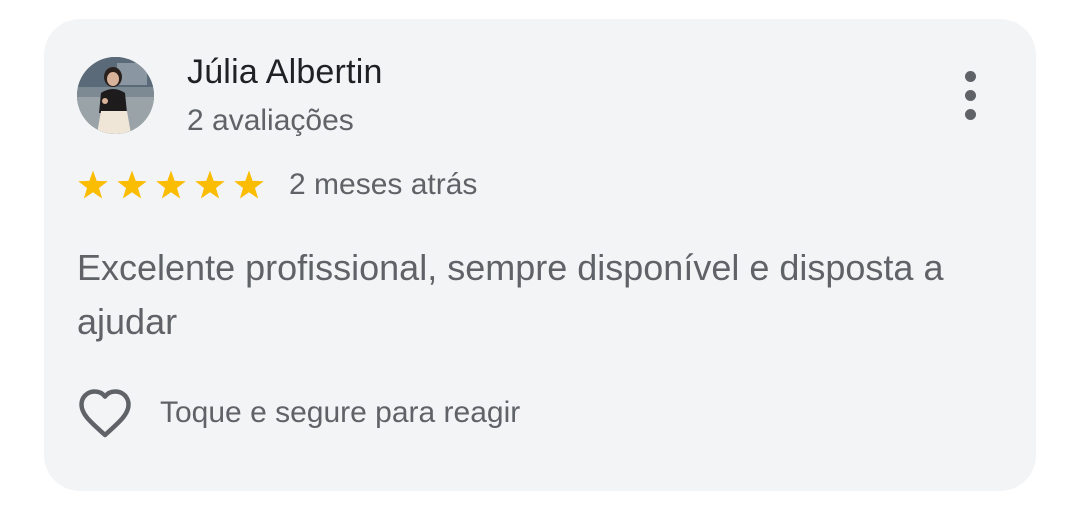 This screenshot has width=1080, height=511. What do you see at coordinates (970, 76) in the screenshot?
I see `more-vertical-icon` at bounding box center [970, 76].